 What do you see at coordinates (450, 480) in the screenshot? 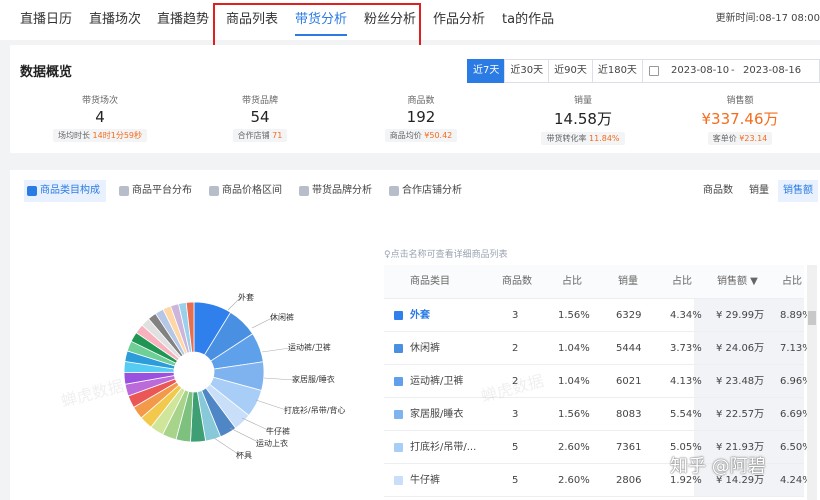
I see `category-name-link: 牛仔裤` at bounding box center [450, 480].